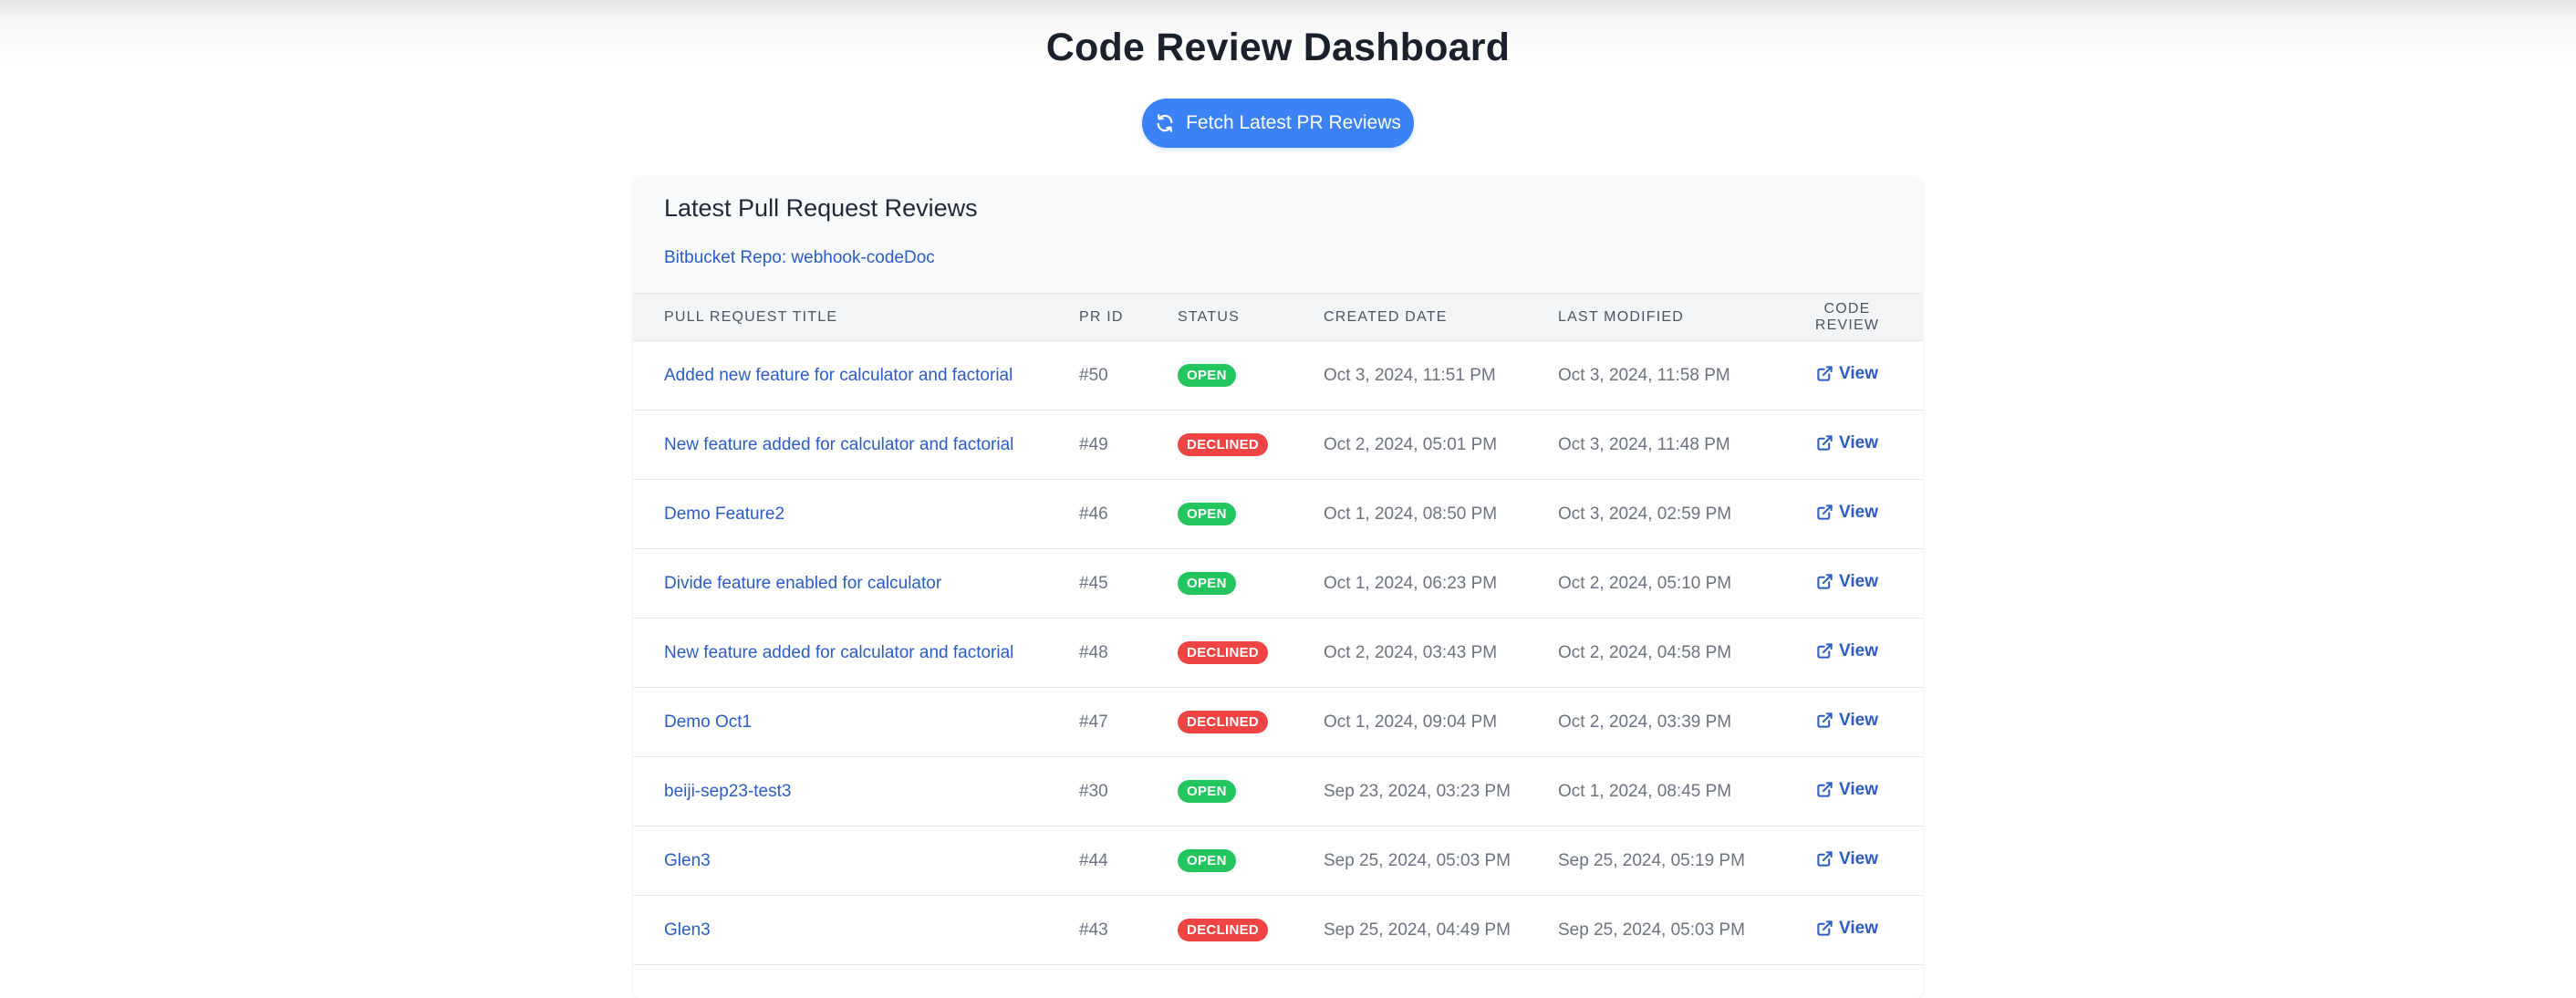 The image size is (2576, 998). Describe the element at coordinates (1411, 722) in the screenshot. I see `created-date: Oct 1, 2024, 09:04 PM` at that location.